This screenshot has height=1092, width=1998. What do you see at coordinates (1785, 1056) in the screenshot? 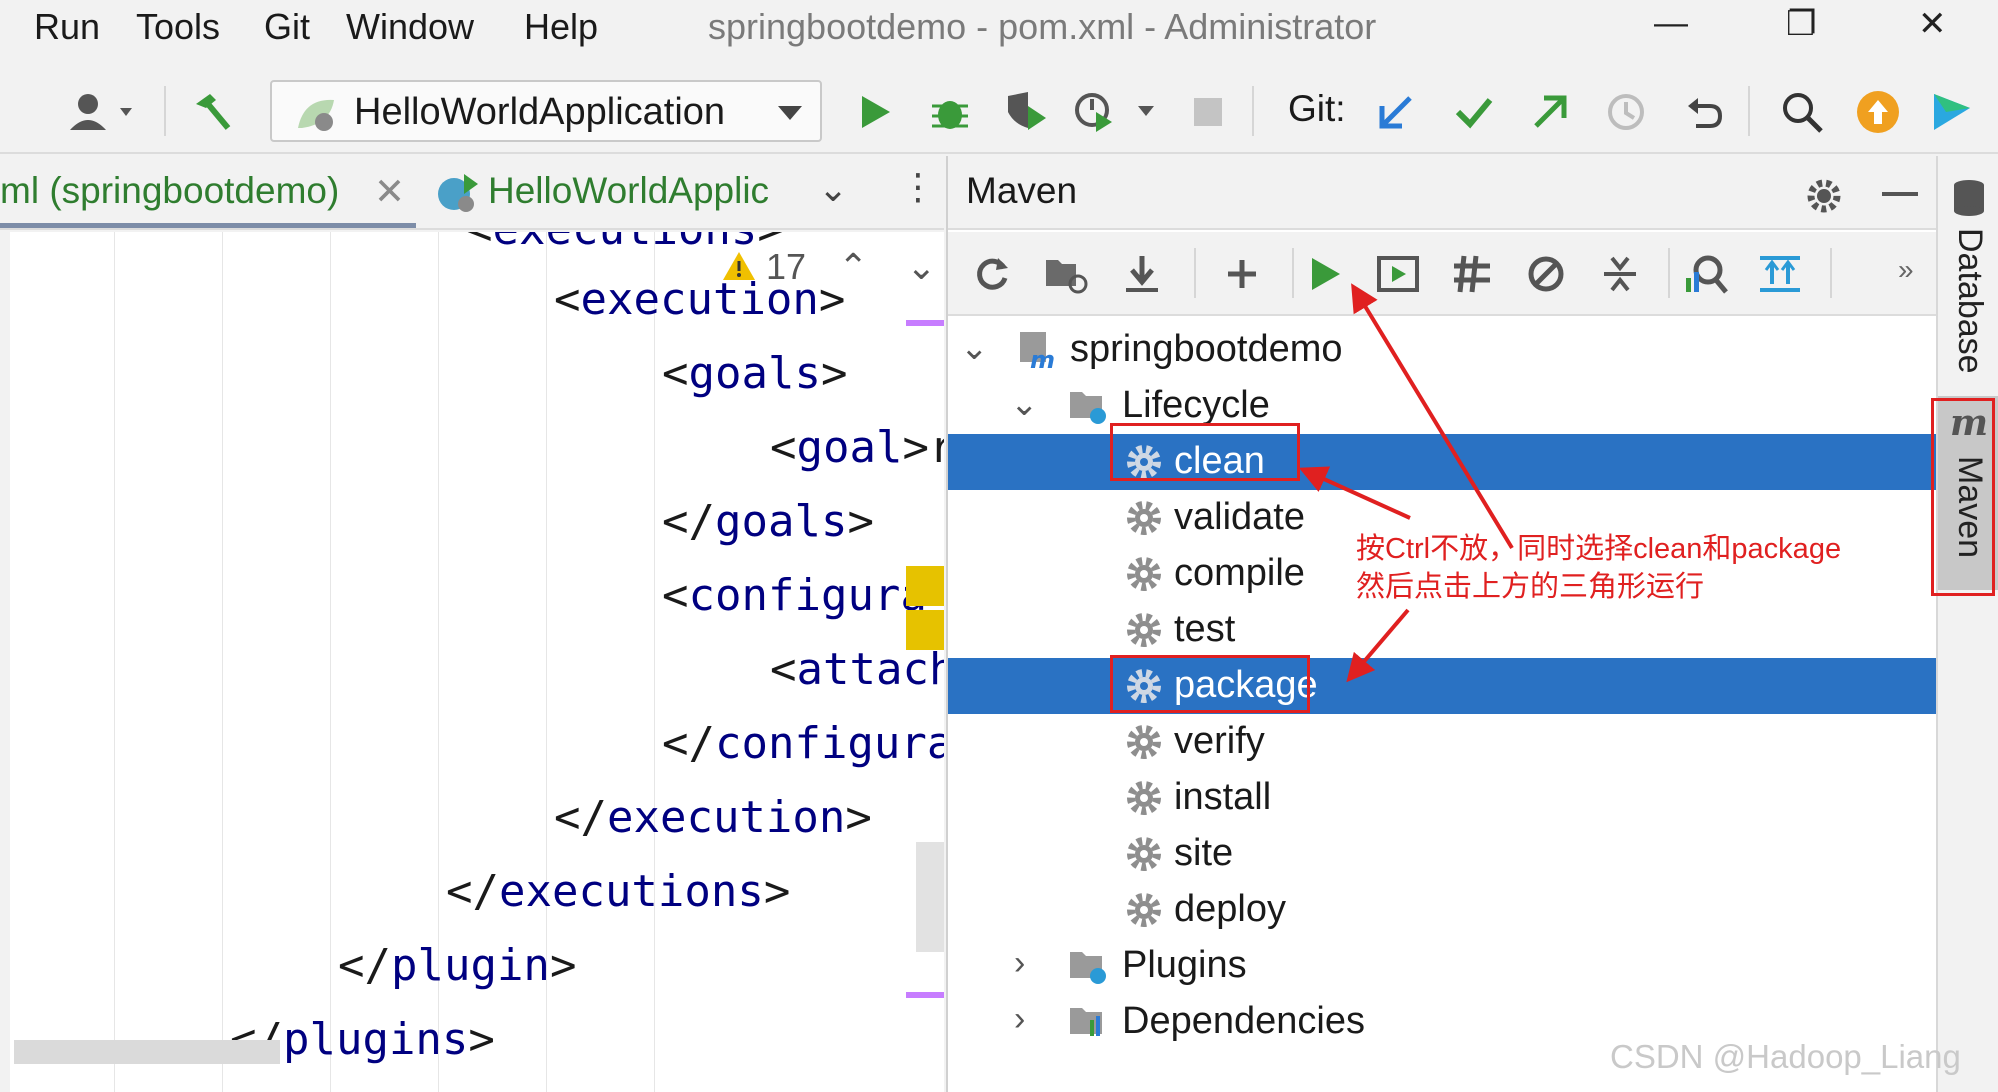
I see `watermark: CSDN @Hadoop_Liang` at bounding box center [1785, 1056].